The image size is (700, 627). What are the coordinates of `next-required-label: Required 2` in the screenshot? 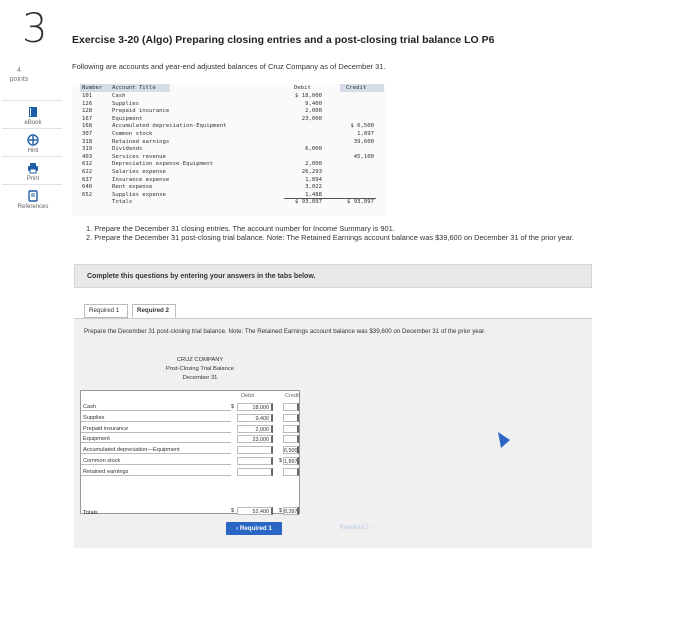 It's located at (354, 528).